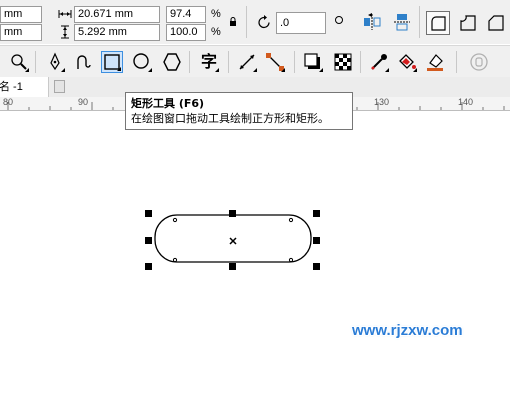 Image resolution: width=510 pixels, height=405 pixels. Describe the element at coordinates (230, 118) in the screenshot. I see `tooltip-description: 在绘图窗口拖动工具绘制正方形和矩形。` at that location.